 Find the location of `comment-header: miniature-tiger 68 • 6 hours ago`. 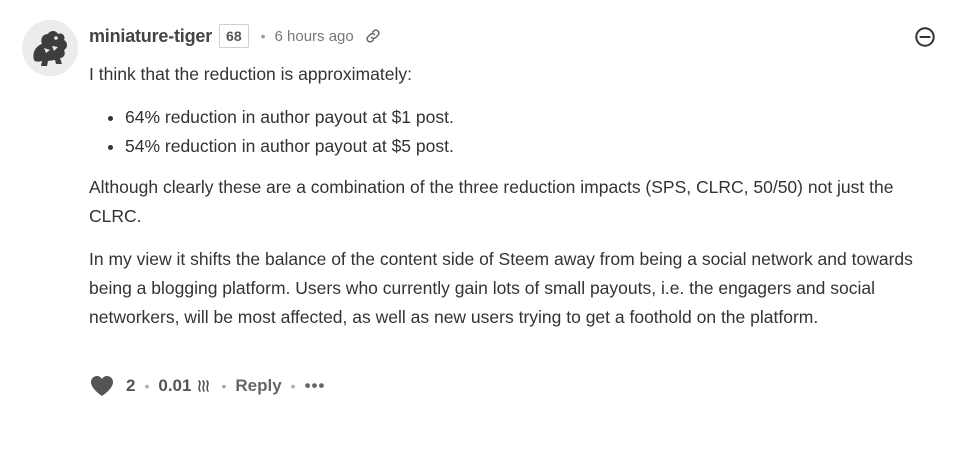

comment-header: miniature-tiger 68 • 6 hours ago is located at coordinates (235, 36).